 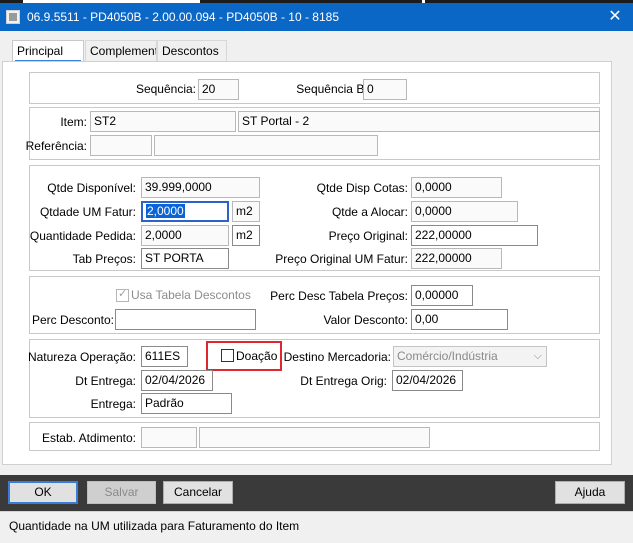 What do you see at coordinates (266, 145) in the screenshot?
I see `referencia-desc-field` at bounding box center [266, 145].